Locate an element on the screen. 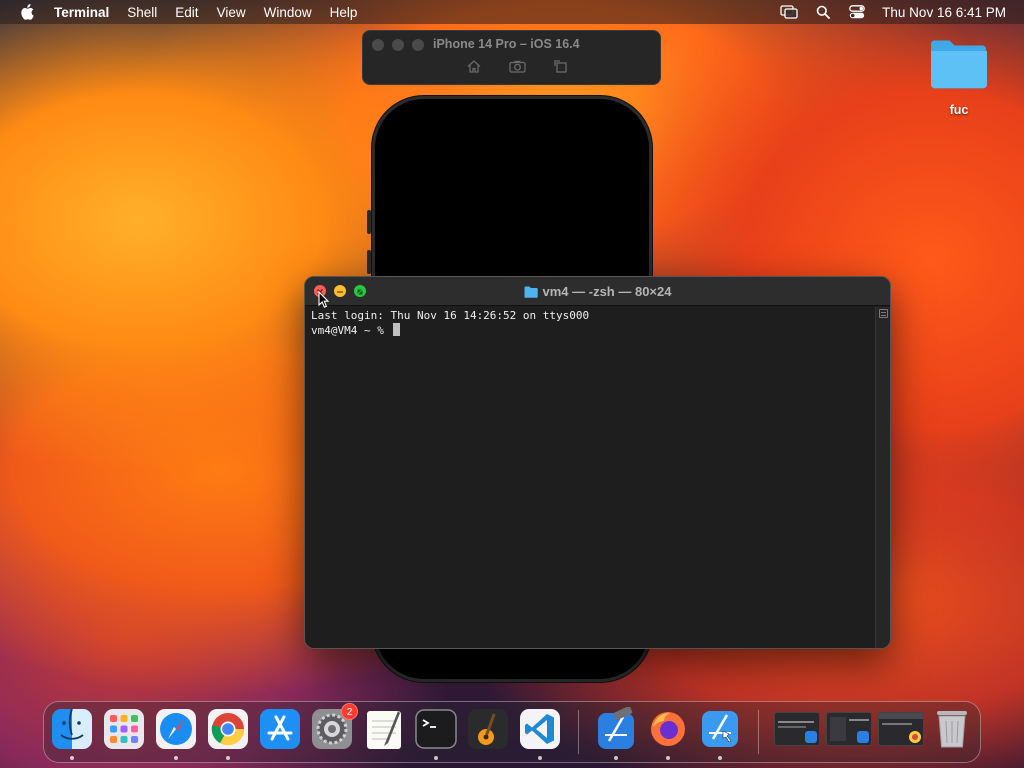  terminal-prompt: vm4@VM4 ~ % is located at coordinates (351, 330).